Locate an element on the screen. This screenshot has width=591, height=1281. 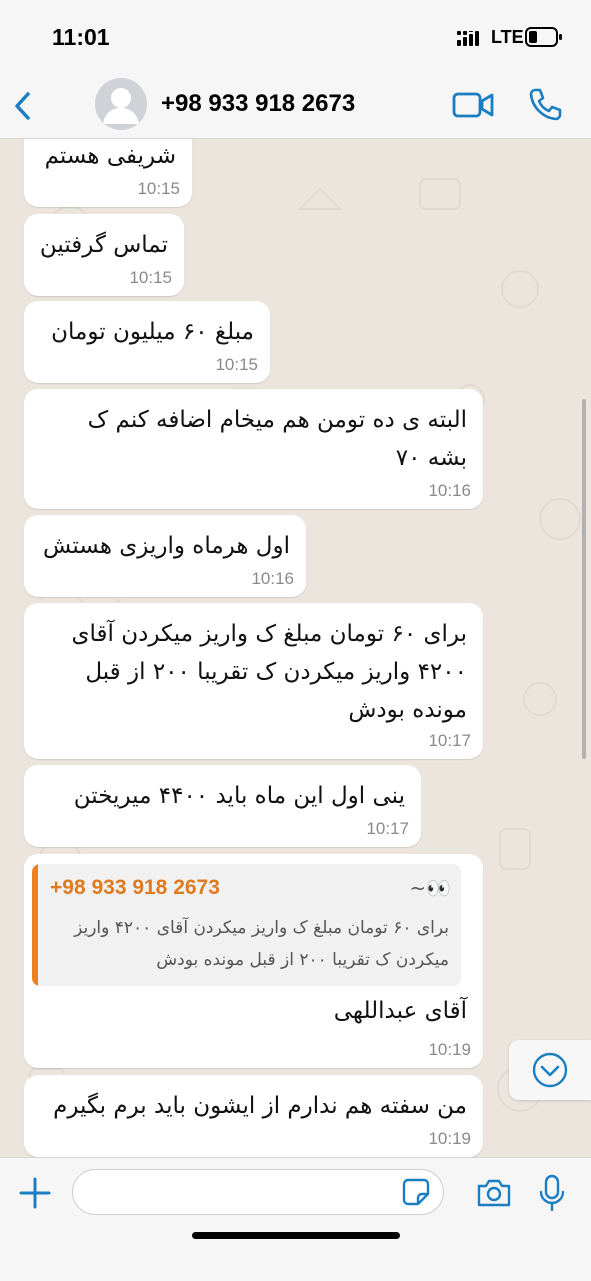
camera-icon is located at coordinates (494, 1193).